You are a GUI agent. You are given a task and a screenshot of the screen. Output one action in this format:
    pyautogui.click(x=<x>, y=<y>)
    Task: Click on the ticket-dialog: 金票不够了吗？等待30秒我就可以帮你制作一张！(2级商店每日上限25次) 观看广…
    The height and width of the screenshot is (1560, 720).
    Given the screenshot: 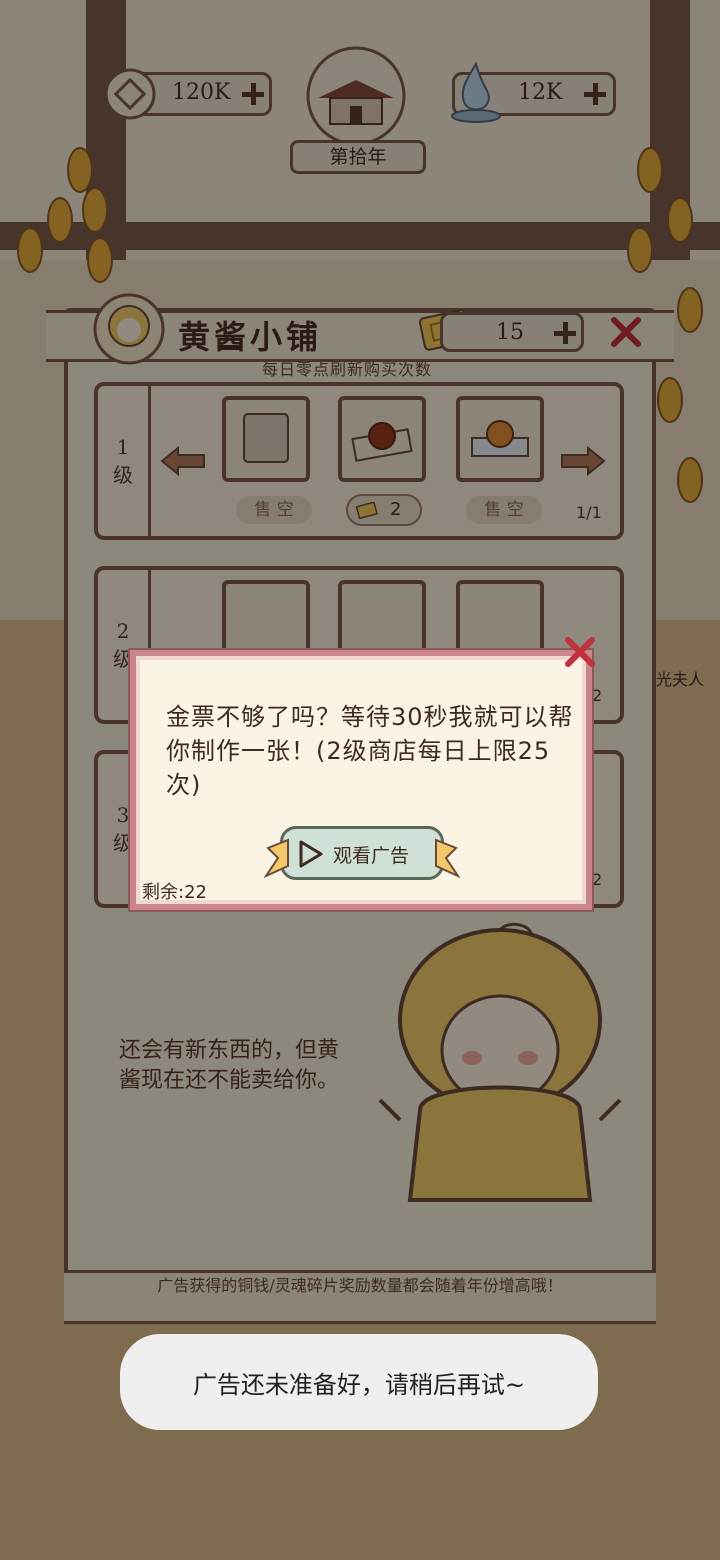 What is the action you would take?
    pyautogui.click(x=361, y=780)
    